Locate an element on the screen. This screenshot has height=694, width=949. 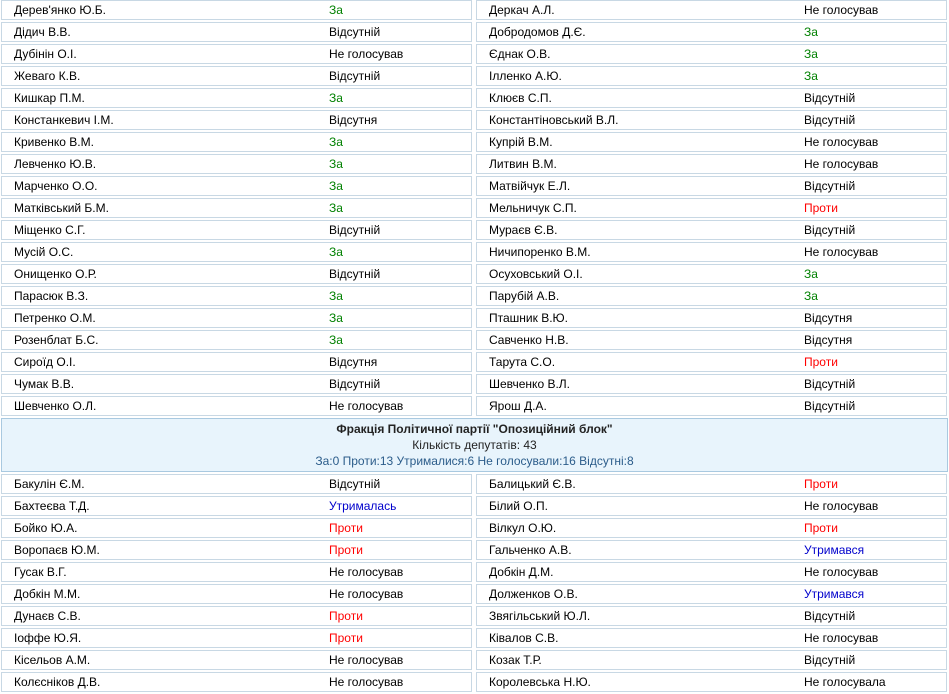
deputy-row: Мураєв Є.В. Відсутній is located at coordinates (711, 230).